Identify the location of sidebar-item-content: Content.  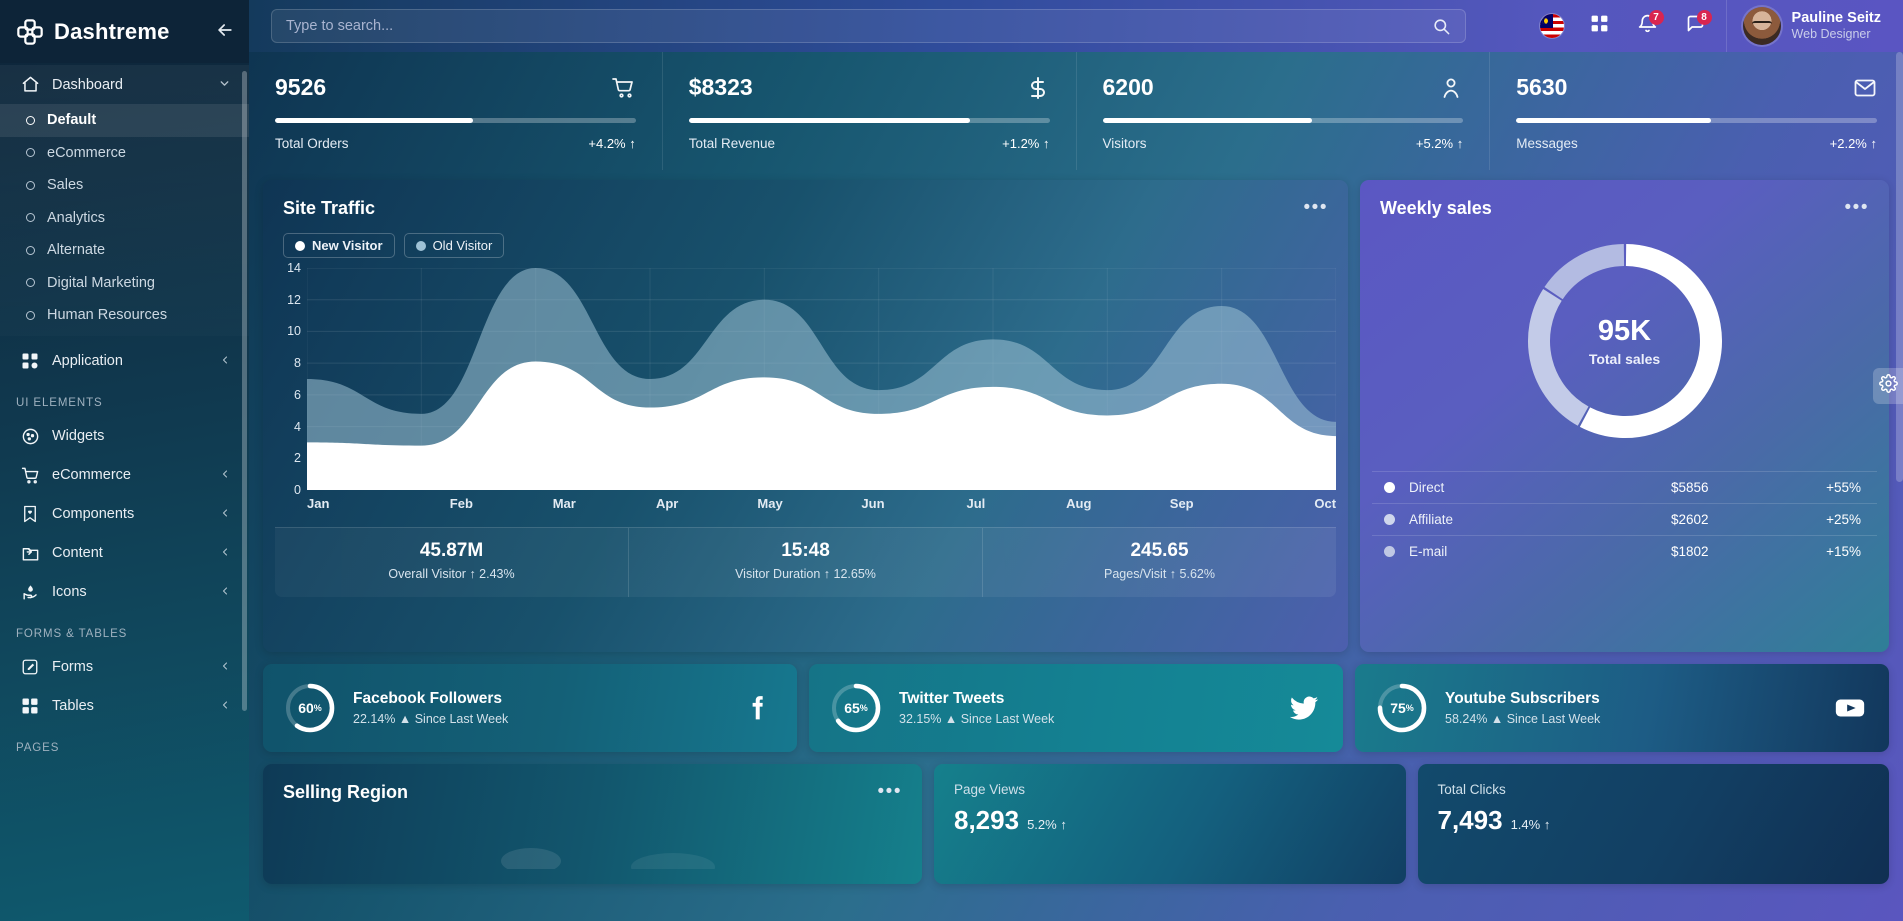
(124, 553).